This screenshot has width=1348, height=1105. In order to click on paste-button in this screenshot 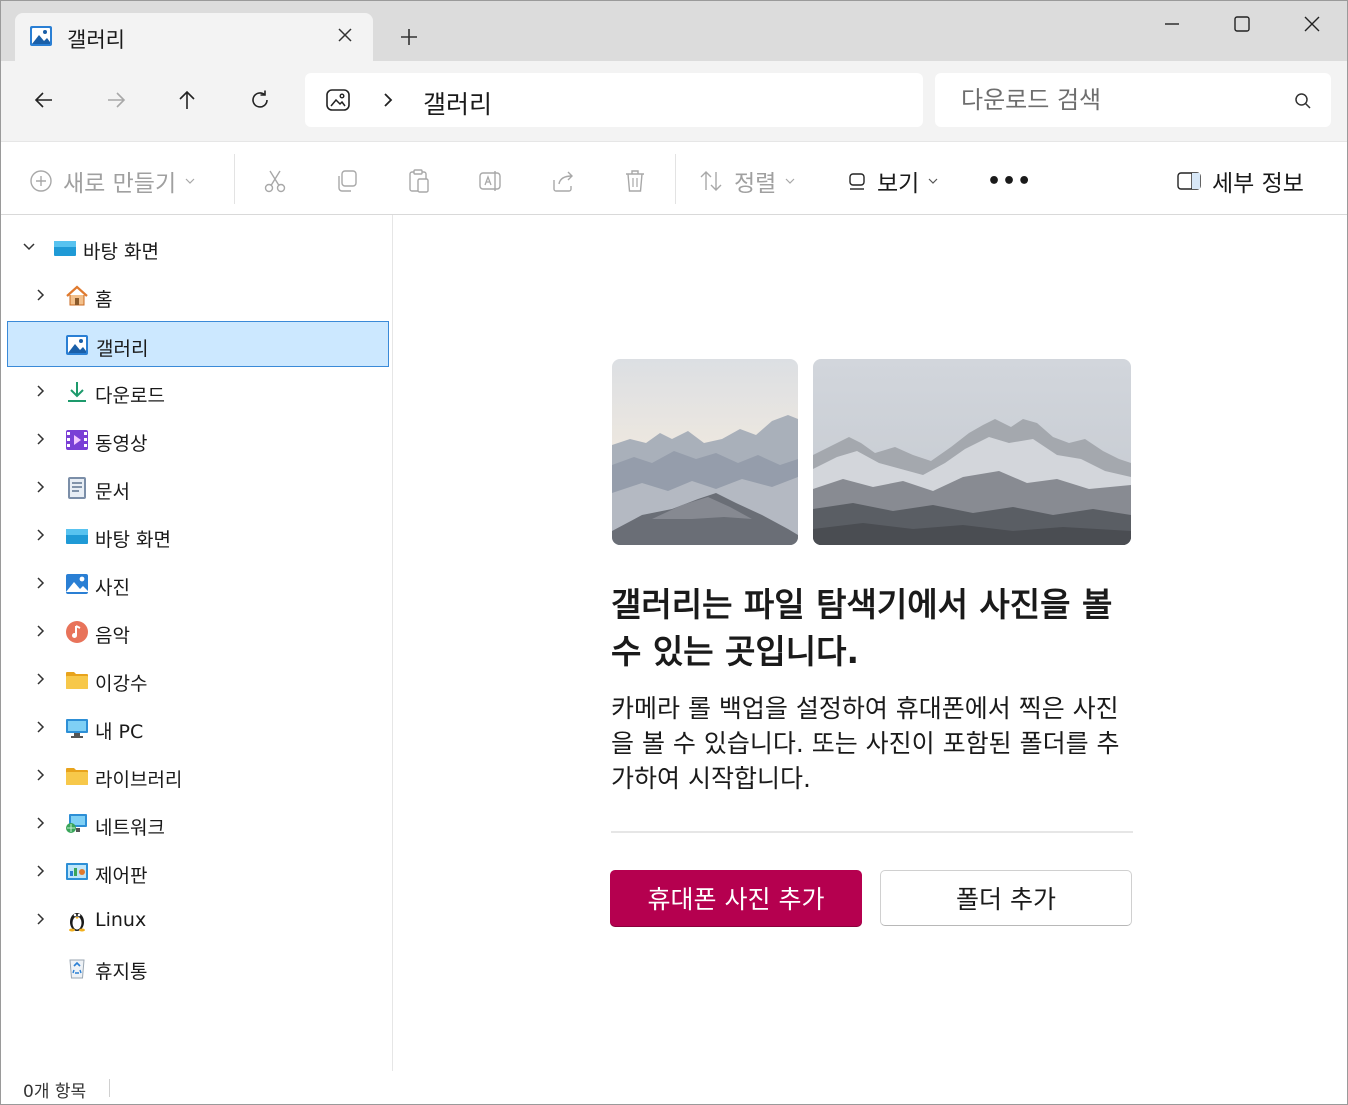, I will do `click(419, 181)`.